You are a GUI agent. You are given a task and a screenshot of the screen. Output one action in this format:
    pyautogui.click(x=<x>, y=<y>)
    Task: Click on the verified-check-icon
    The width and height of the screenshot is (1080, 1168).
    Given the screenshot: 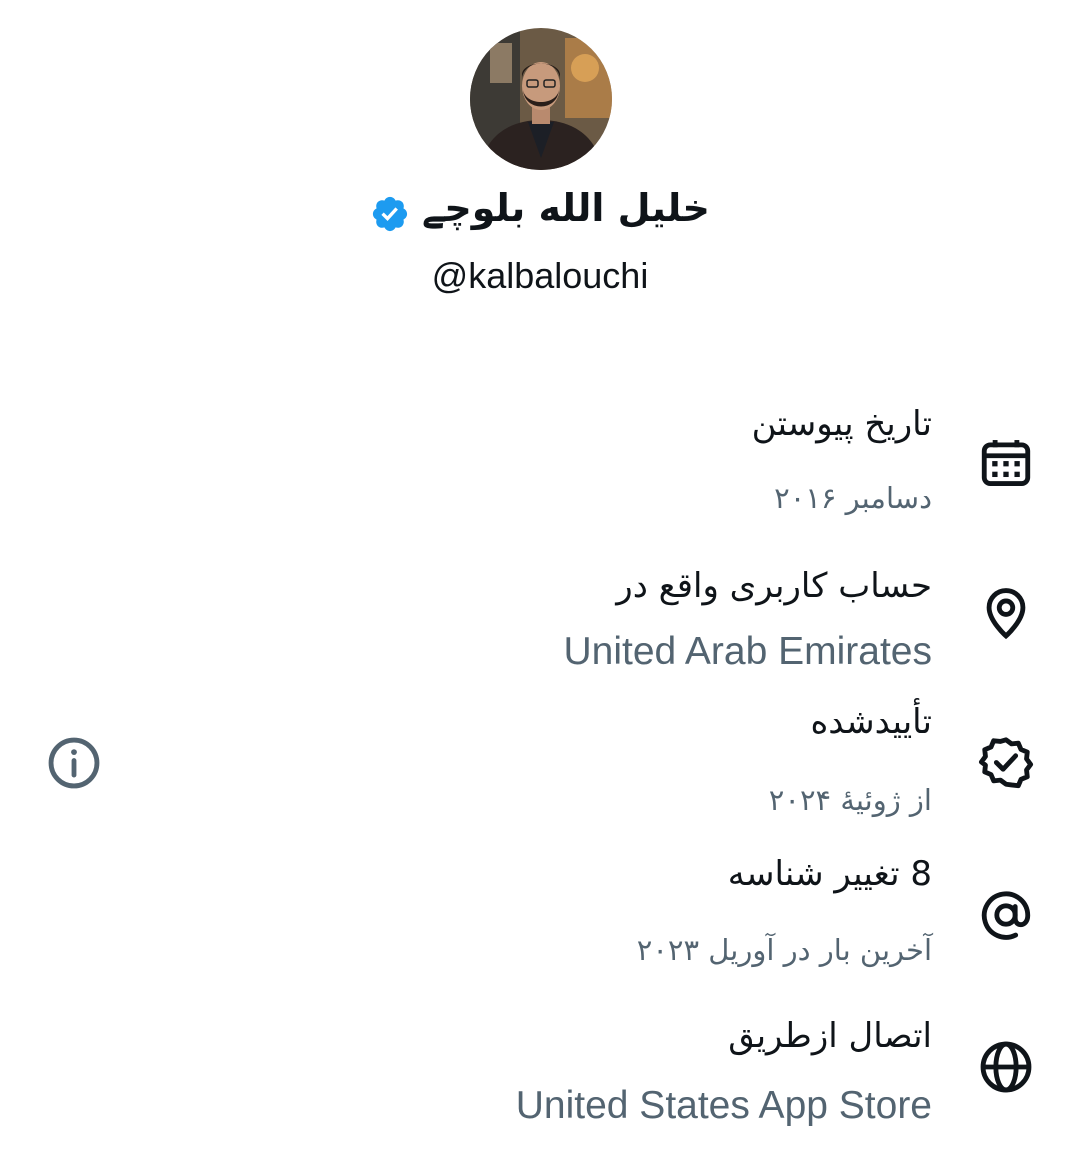 What is the action you would take?
    pyautogui.click(x=1006, y=762)
    